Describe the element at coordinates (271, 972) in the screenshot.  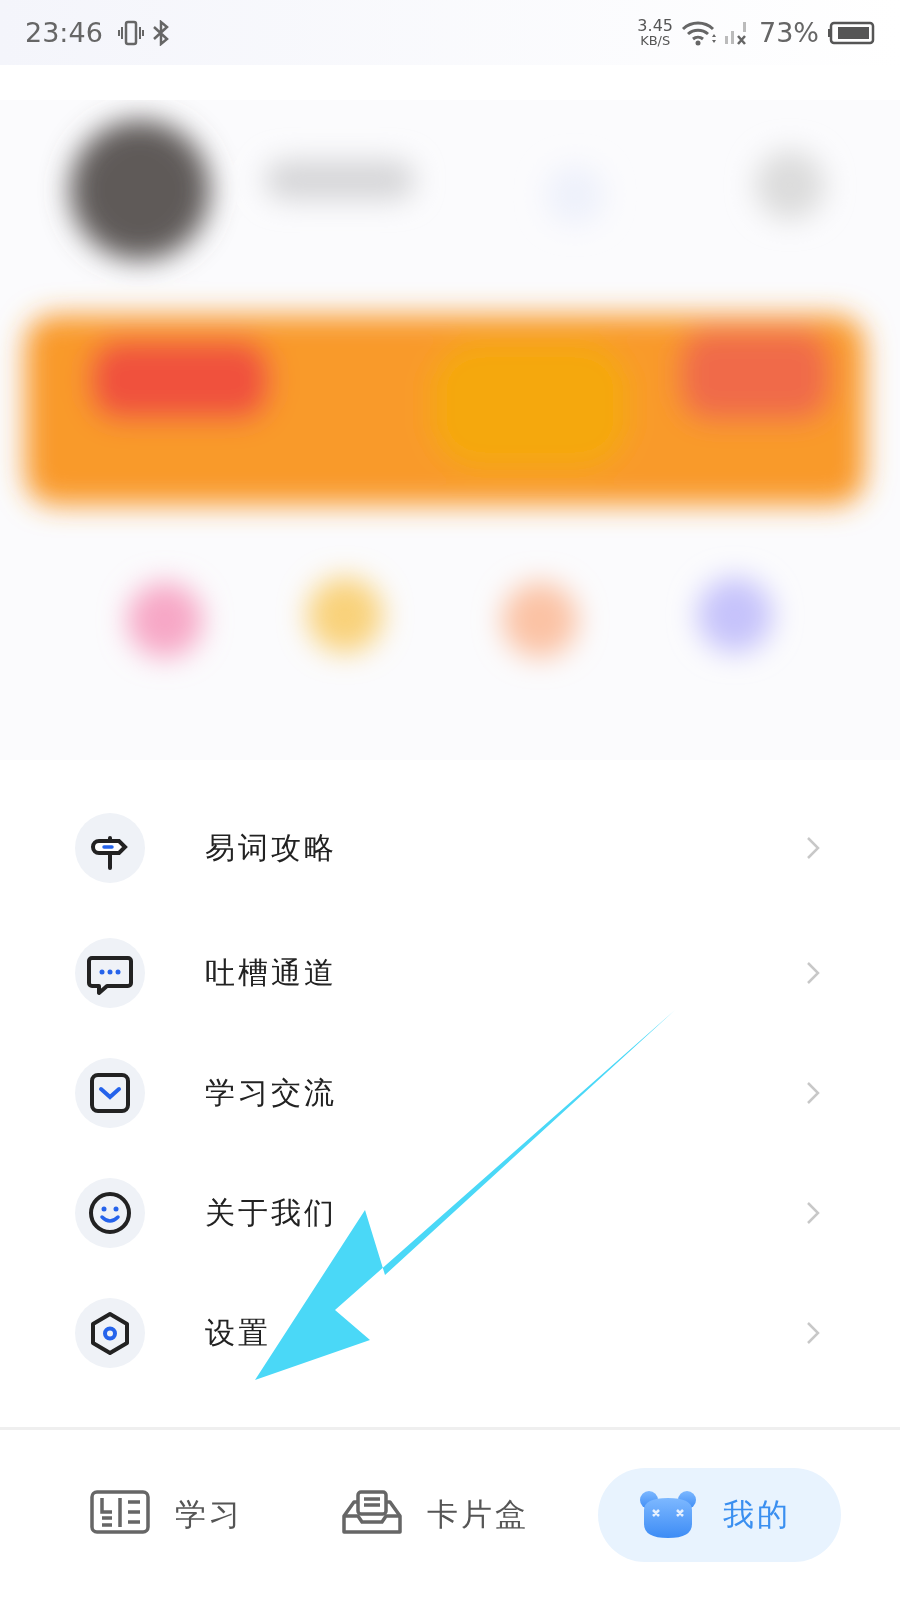
I see `menu-label: 吐槽通道` at that location.